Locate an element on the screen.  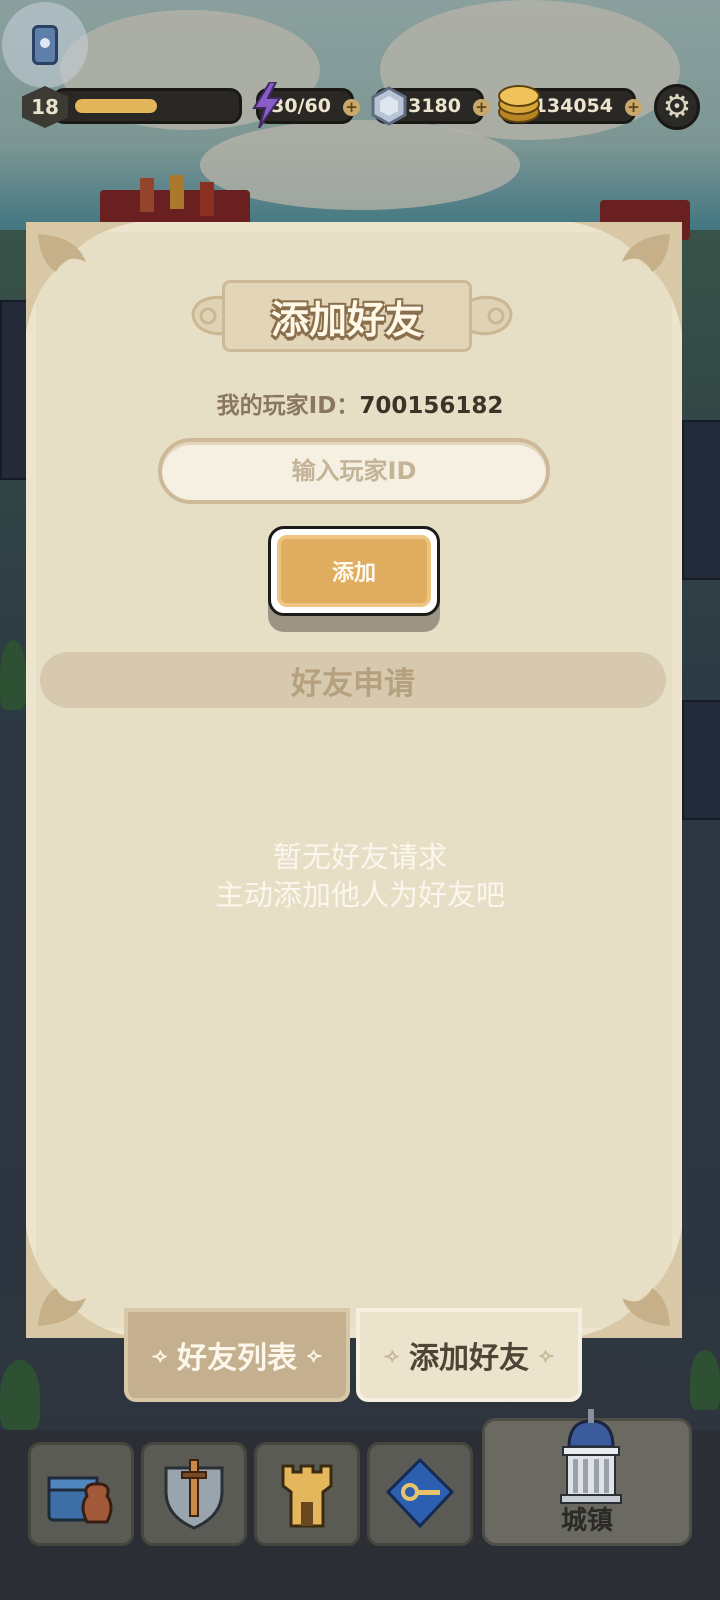
nav-inventory is located at coordinates (81, 1494).